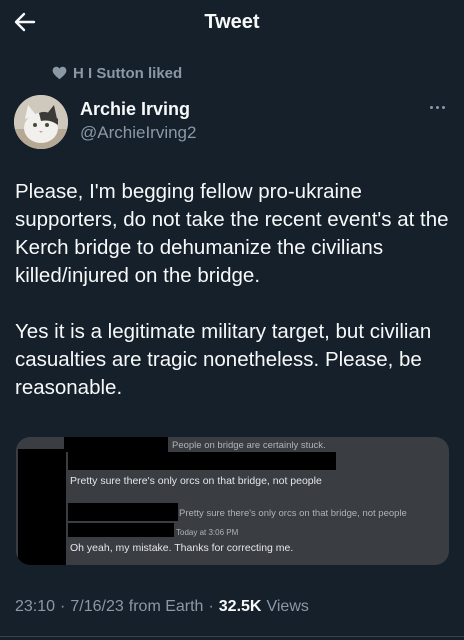 The image size is (464, 640). Describe the element at coordinates (59, 73) in the screenshot. I see `heart-icon` at that location.